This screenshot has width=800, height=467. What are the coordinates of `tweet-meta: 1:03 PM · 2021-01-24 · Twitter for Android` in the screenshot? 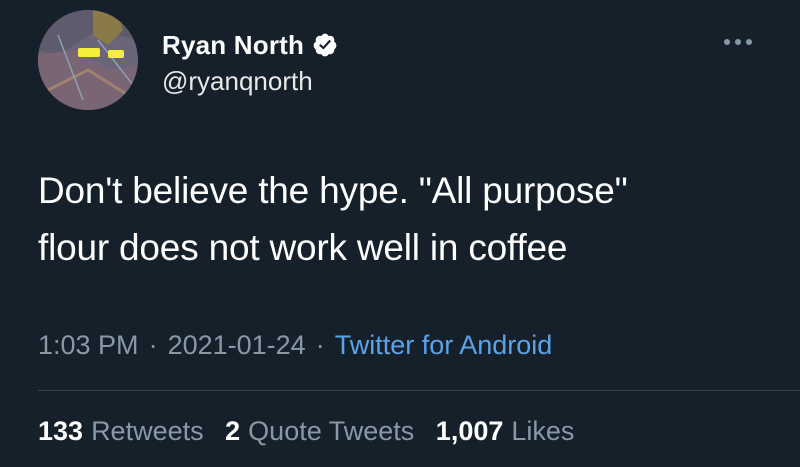 It's located at (295, 345).